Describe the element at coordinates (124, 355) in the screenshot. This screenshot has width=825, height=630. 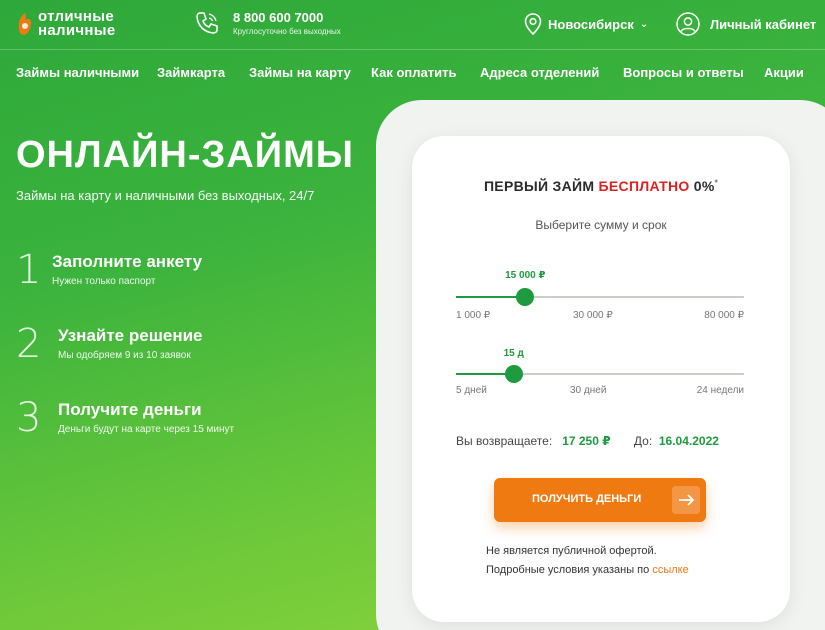
I see `step-description: Мы одобряем 9 из 10 заявок` at that location.